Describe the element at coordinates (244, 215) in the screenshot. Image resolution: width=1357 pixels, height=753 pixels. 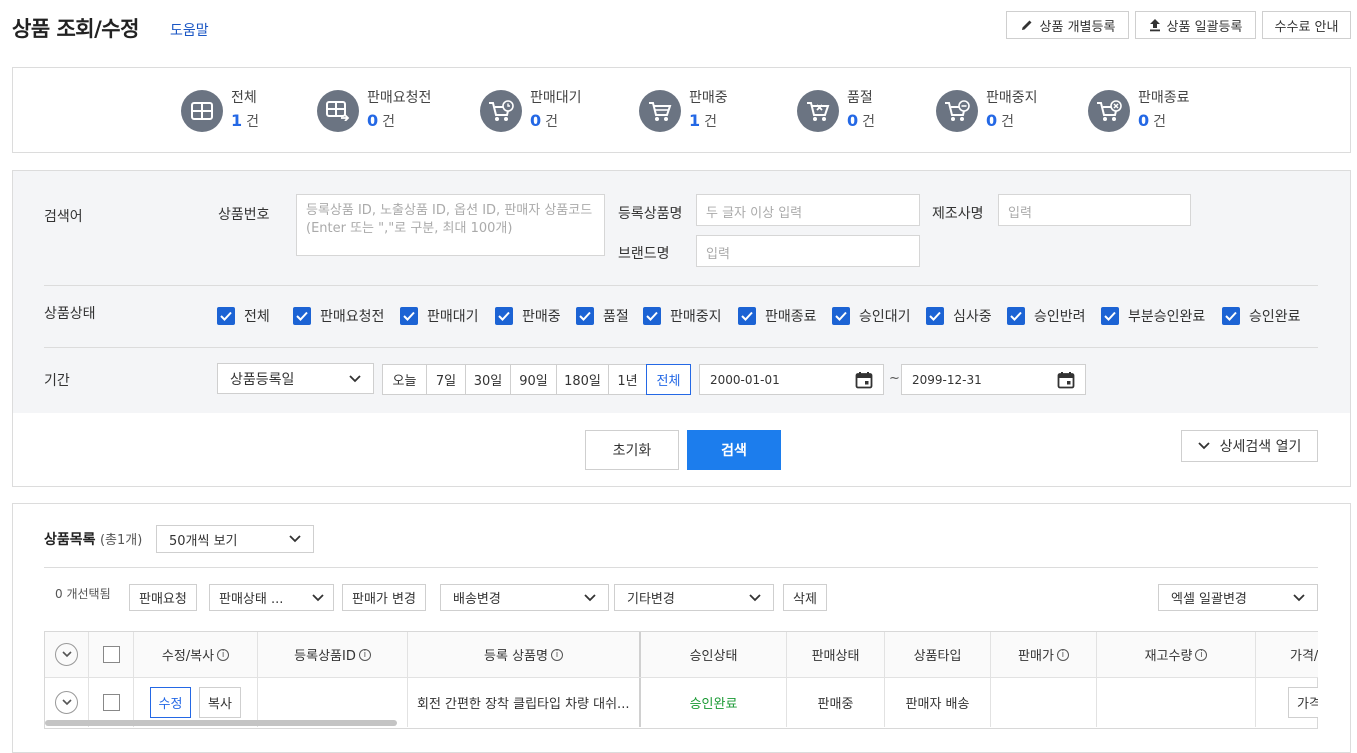
I see `product-no-label: 상품번호` at that location.